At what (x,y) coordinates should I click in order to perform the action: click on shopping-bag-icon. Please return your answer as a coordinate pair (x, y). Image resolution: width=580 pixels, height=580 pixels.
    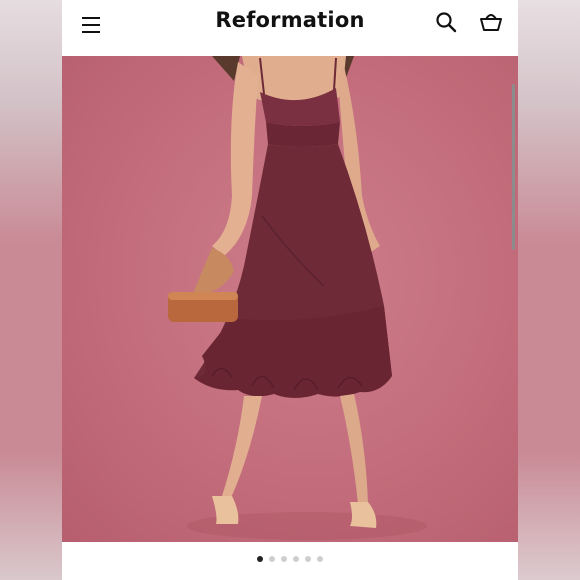
    Looking at the image, I should click on (491, 22).